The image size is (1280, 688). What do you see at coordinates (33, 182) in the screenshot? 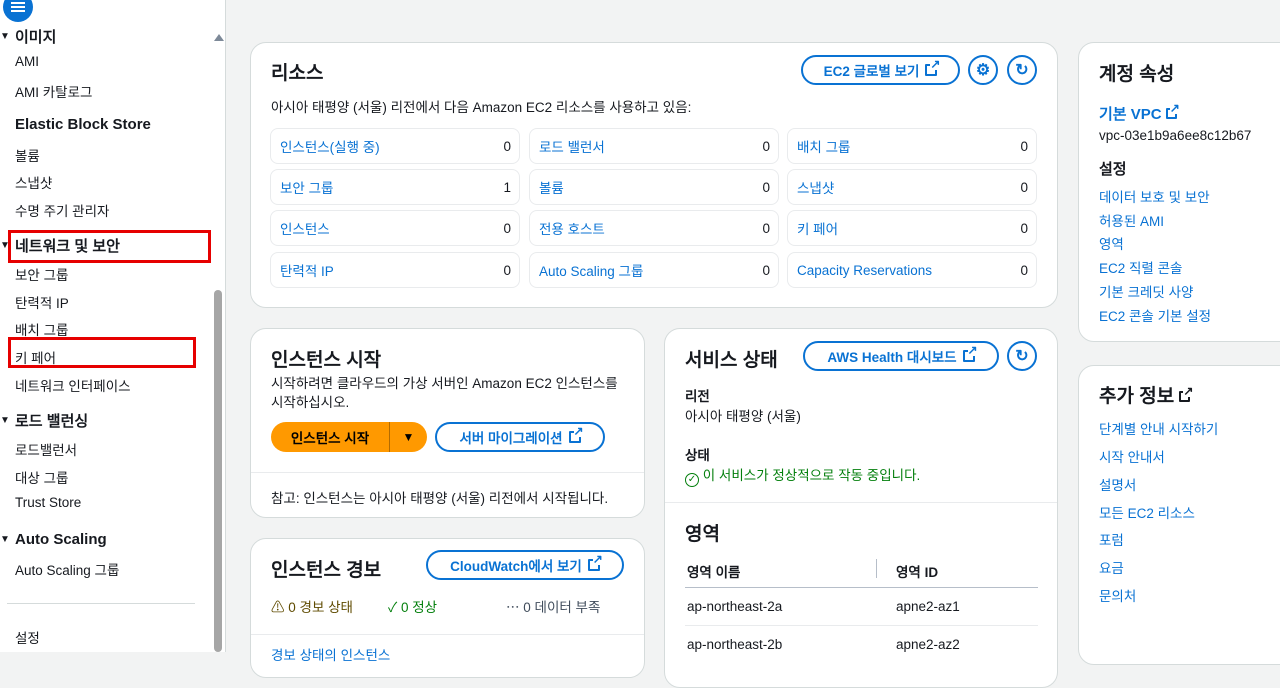
I see `nav-item-snapshots: 스냅샷` at bounding box center [33, 182].